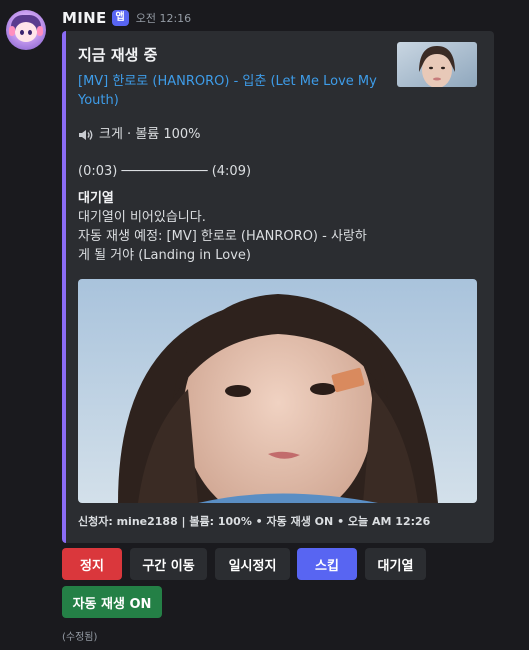  I want to click on queue-button: 대기열, so click(395, 564).